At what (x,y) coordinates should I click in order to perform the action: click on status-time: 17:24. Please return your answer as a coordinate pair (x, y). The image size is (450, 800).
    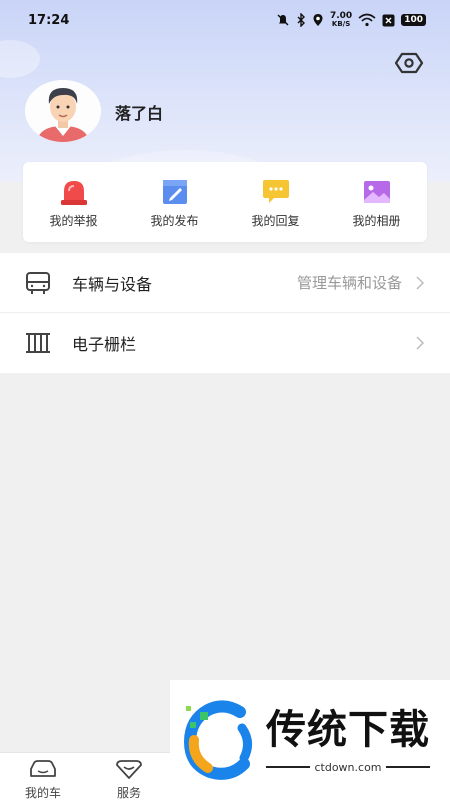
    Looking at the image, I should click on (49, 20).